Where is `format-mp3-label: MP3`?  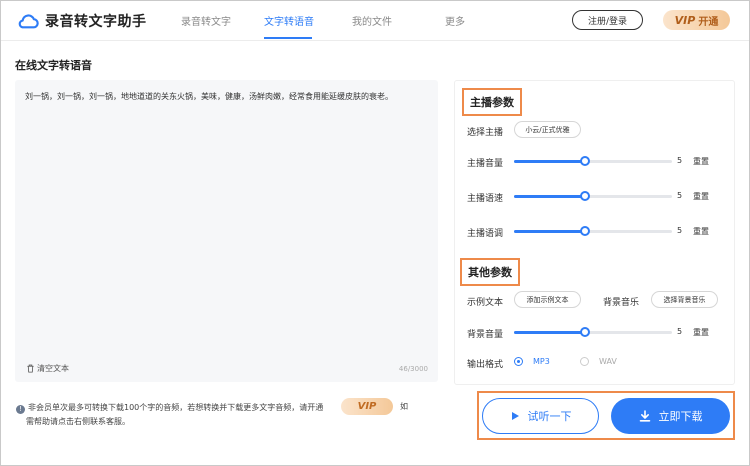 format-mp3-label: MP3 is located at coordinates (541, 361).